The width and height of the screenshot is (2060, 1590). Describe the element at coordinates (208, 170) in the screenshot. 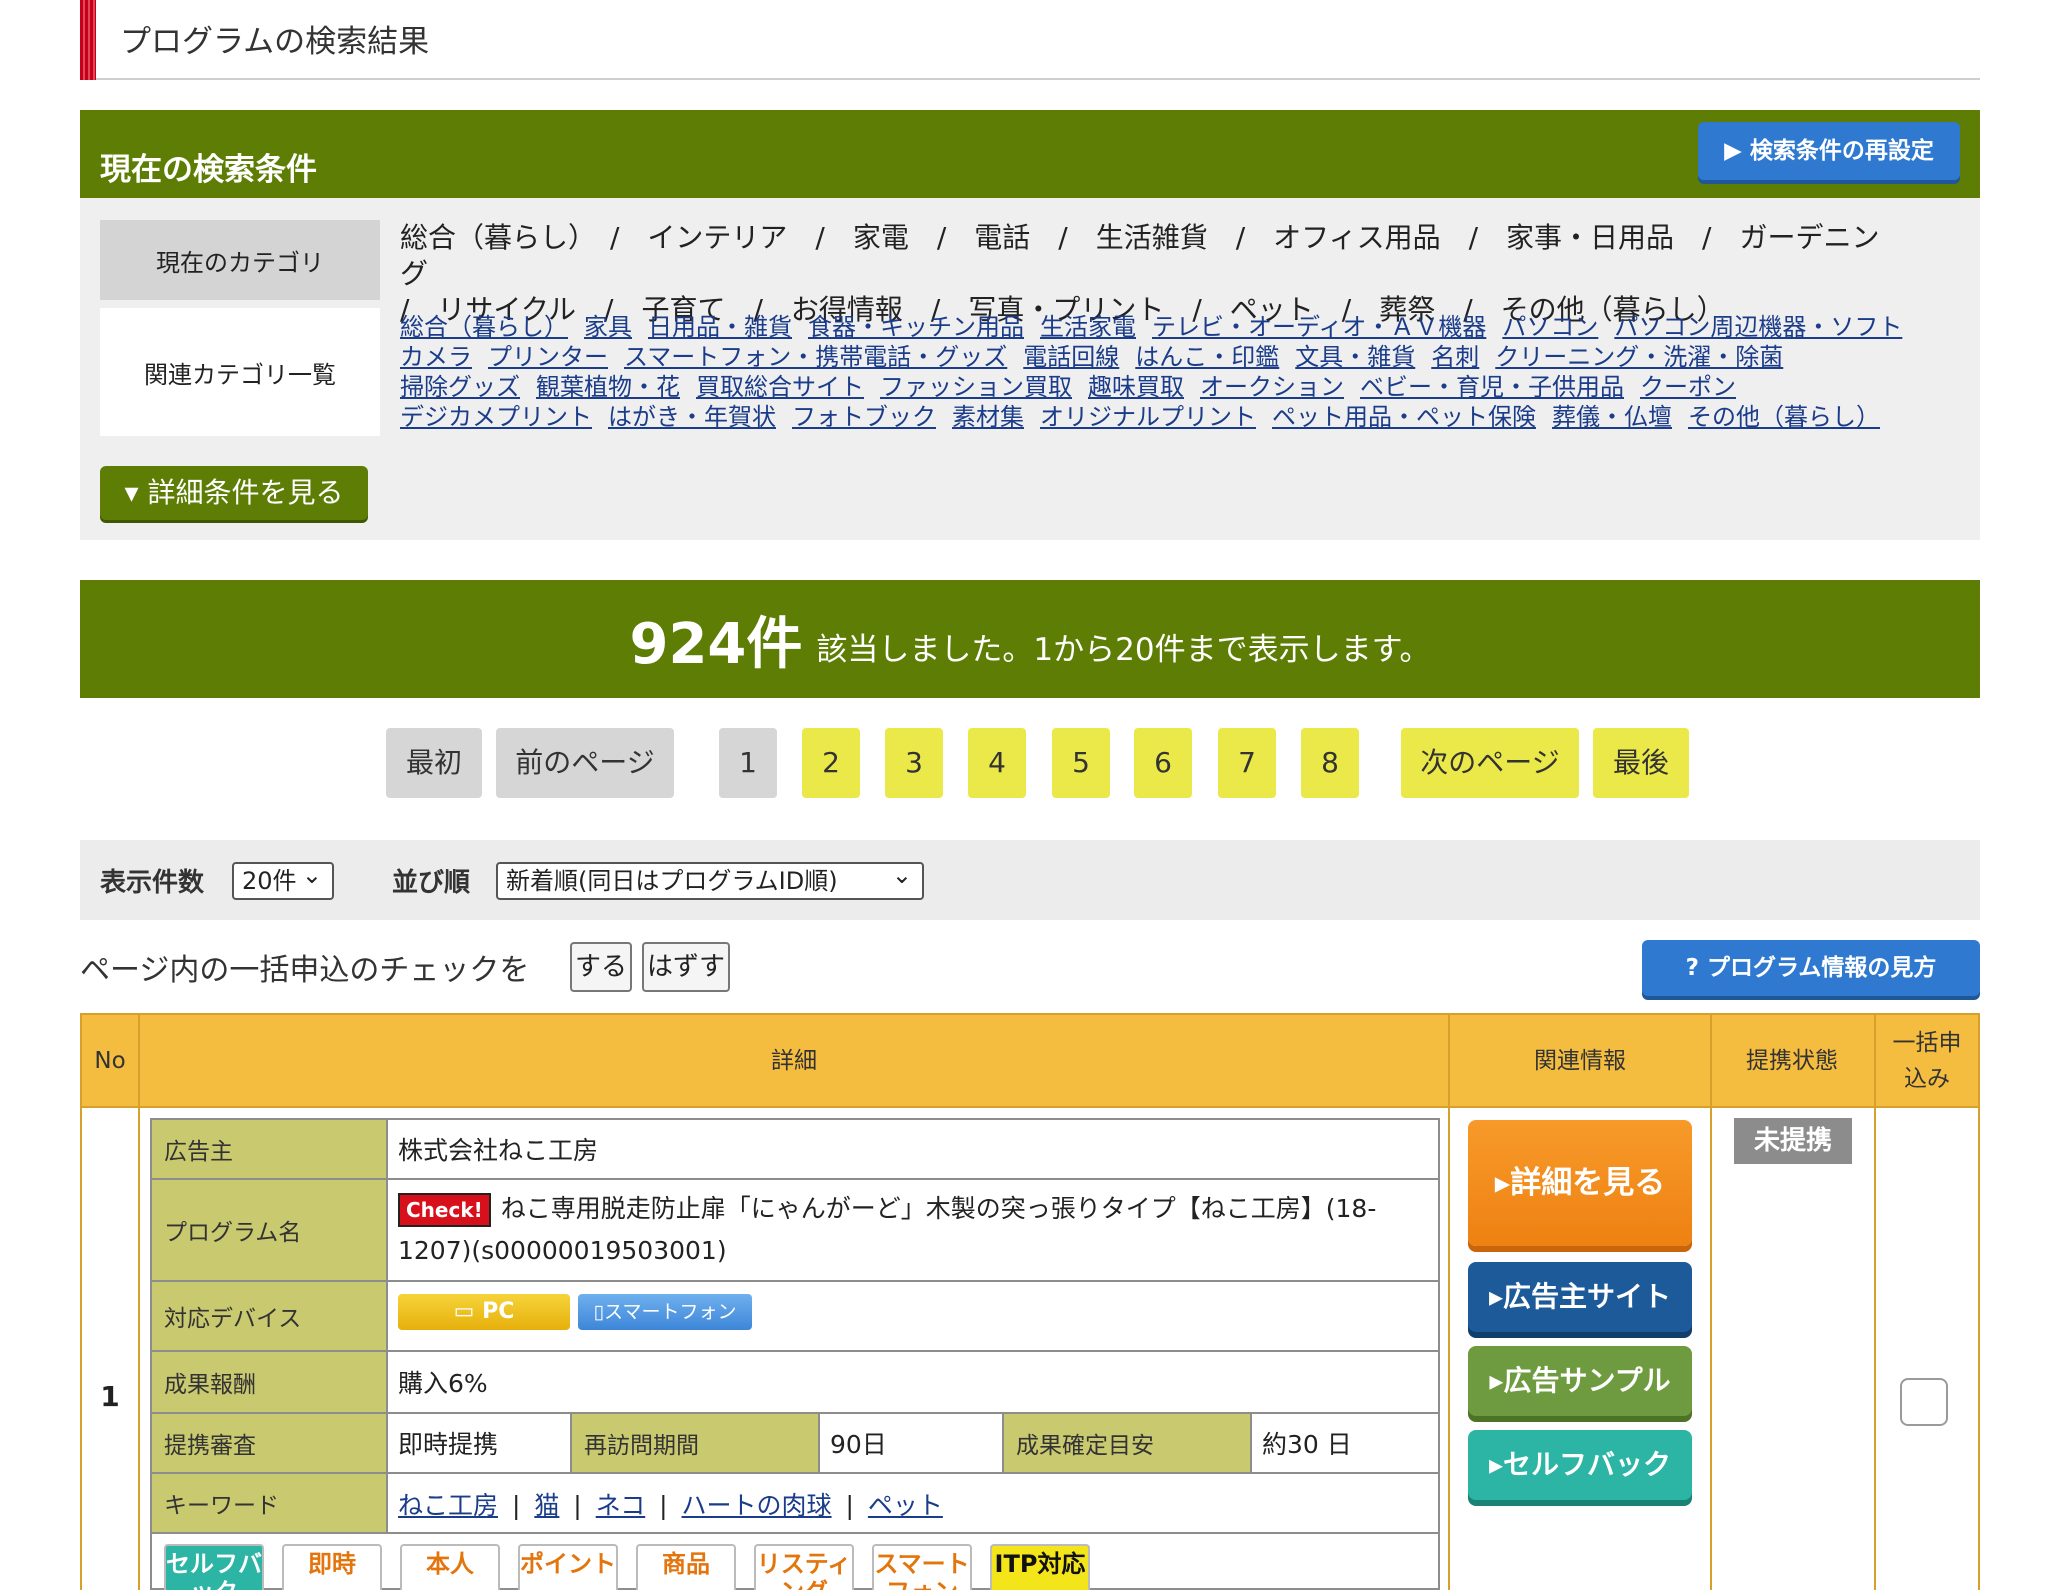

I see `search-conditions-title: 現在の検索条件` at that location.